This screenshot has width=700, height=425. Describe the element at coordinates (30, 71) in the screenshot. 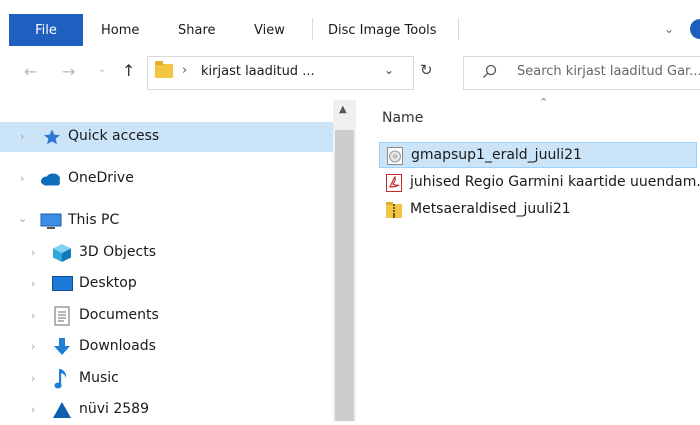

I see `back-arrow-icon: ←` at that location.